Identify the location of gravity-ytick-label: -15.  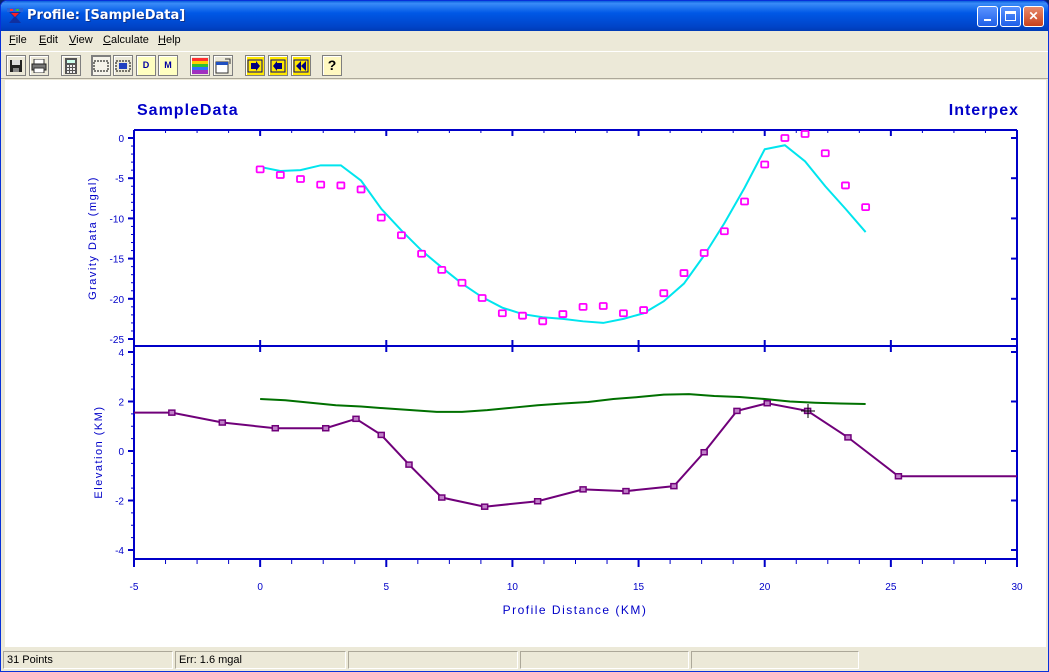
(117, 260).